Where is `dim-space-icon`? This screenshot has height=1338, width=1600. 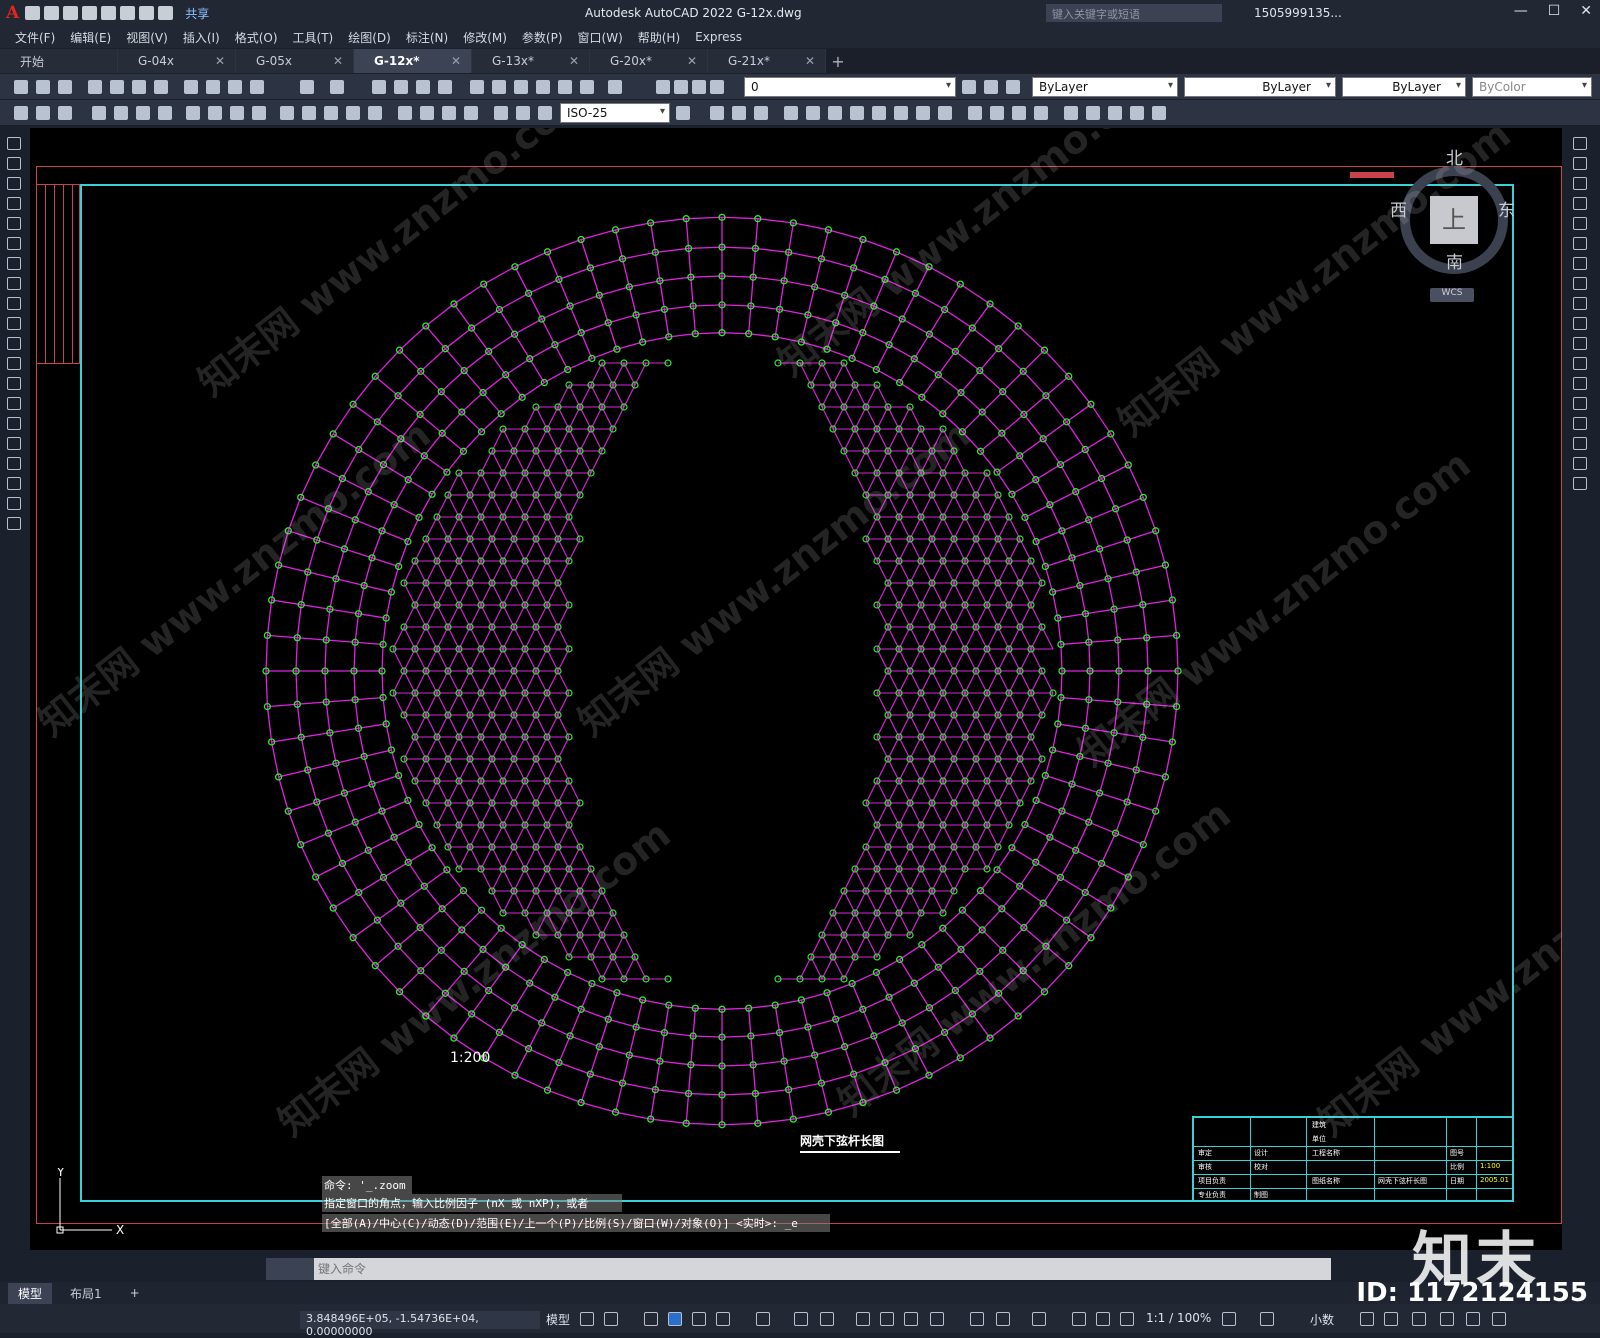
dim-space-icon is located at coordinates (353, 113).